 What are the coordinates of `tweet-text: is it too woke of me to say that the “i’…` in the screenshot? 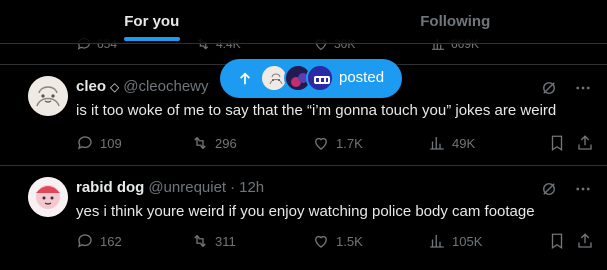 It's located at (316, 110).